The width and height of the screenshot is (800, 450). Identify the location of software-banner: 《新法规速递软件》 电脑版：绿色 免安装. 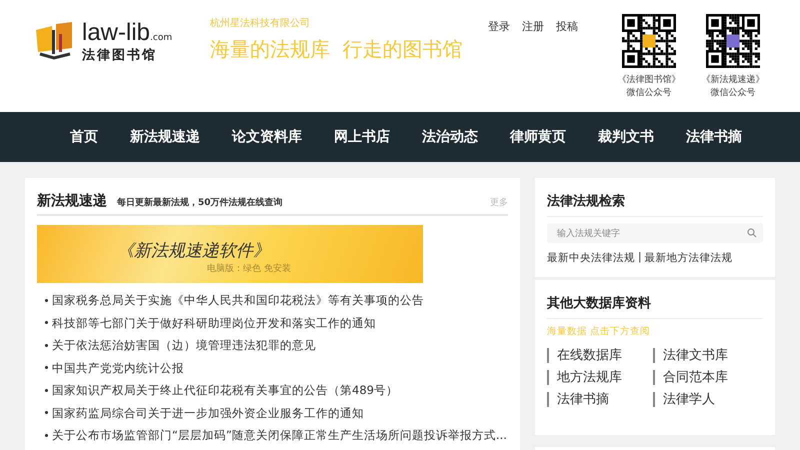
(230, 254).